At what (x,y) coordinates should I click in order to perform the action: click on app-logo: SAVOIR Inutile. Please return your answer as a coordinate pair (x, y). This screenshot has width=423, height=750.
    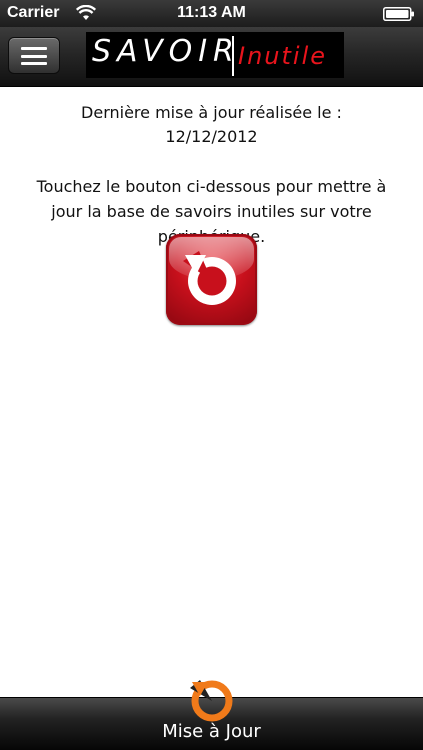
    Looking at the image, I should click on (215, 55).